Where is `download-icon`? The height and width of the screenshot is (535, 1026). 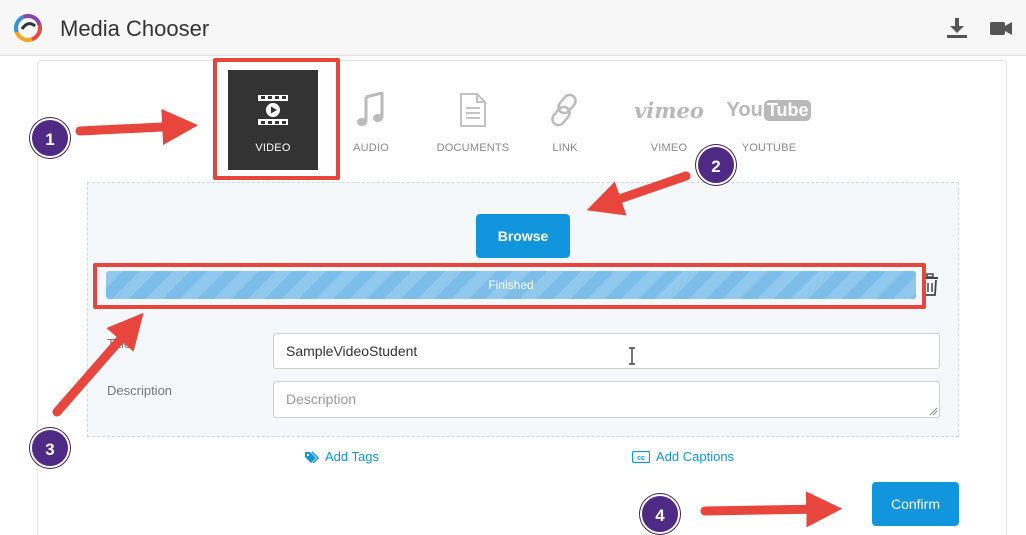 download-icon is located at coordinates (957, 28).